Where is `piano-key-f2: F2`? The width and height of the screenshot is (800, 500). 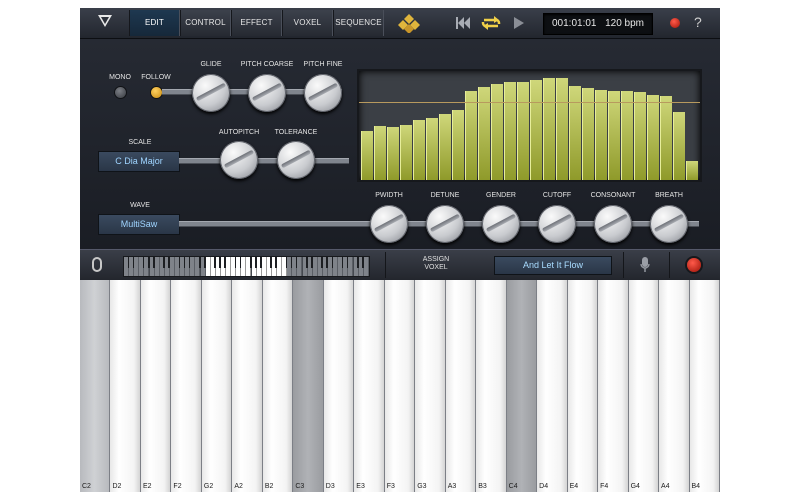
piano-key-f2: F2 is located at coordinates (186, 386).